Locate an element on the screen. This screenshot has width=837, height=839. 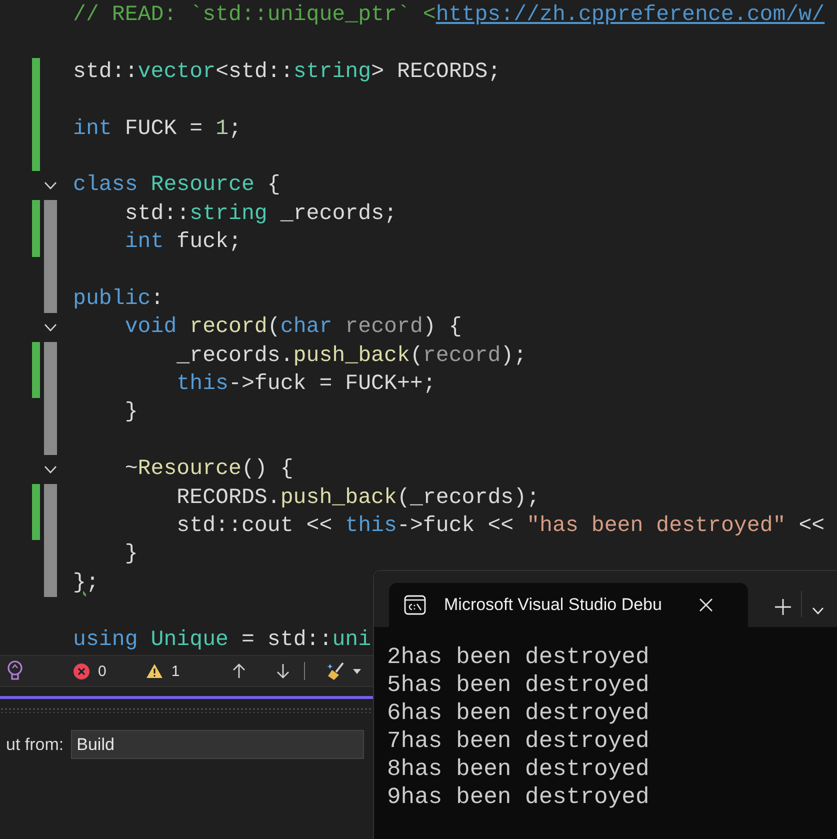
code-line: ~Resource() { is located at coordinates (209, 470).